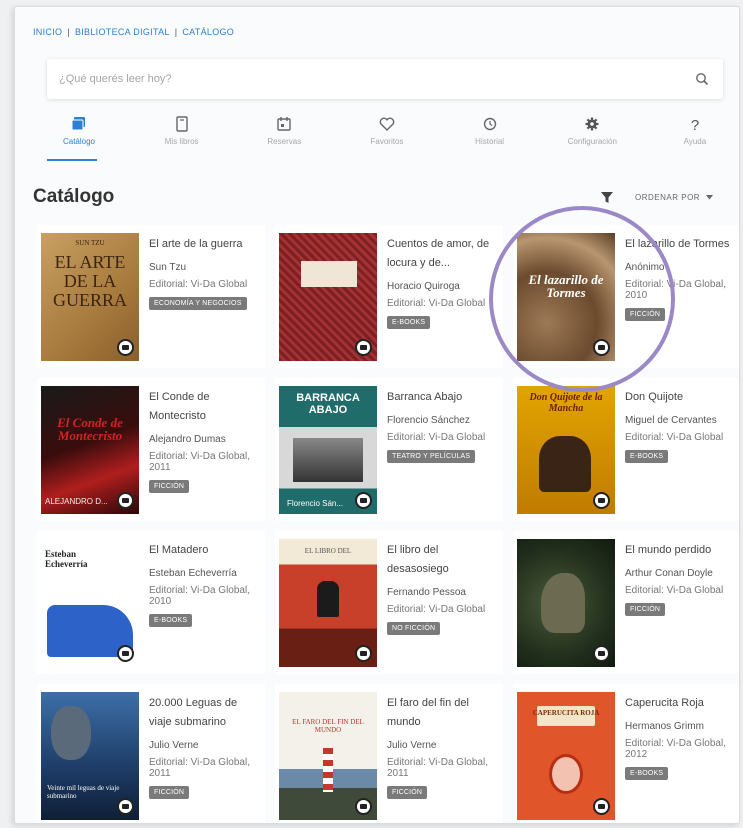 The image size is (743, 828). I want to click on book-cover: EL LIBRO DEL, so click(328, 603).